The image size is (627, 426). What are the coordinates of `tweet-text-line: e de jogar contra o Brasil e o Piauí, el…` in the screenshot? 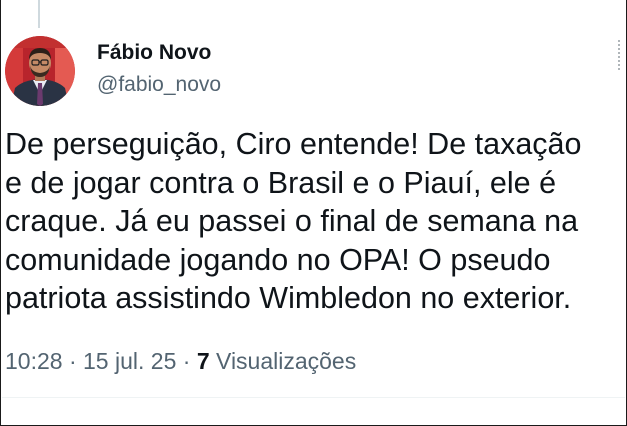 It's located at (281, 182).